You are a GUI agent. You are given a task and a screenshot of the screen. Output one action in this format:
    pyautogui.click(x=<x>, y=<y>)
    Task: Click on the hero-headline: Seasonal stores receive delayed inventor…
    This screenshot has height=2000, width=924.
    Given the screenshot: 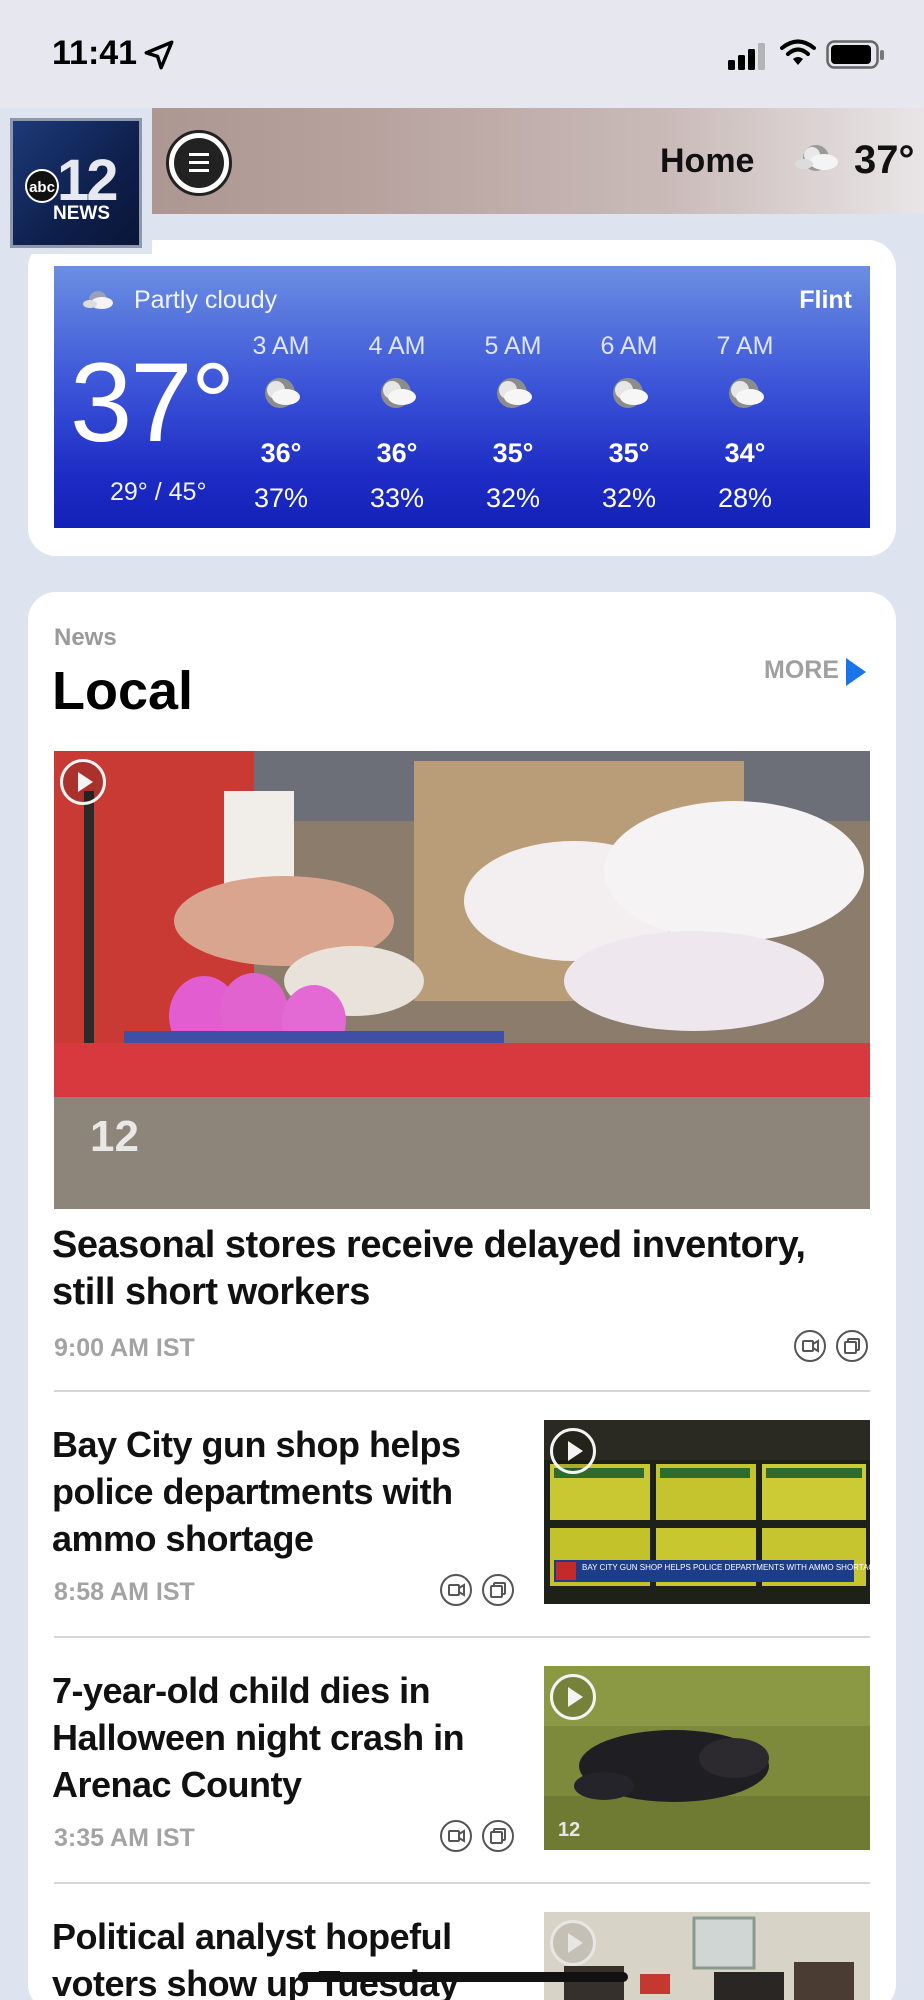 What is the action you would take?
    pyautogui.click(x=452, y=1269)
    